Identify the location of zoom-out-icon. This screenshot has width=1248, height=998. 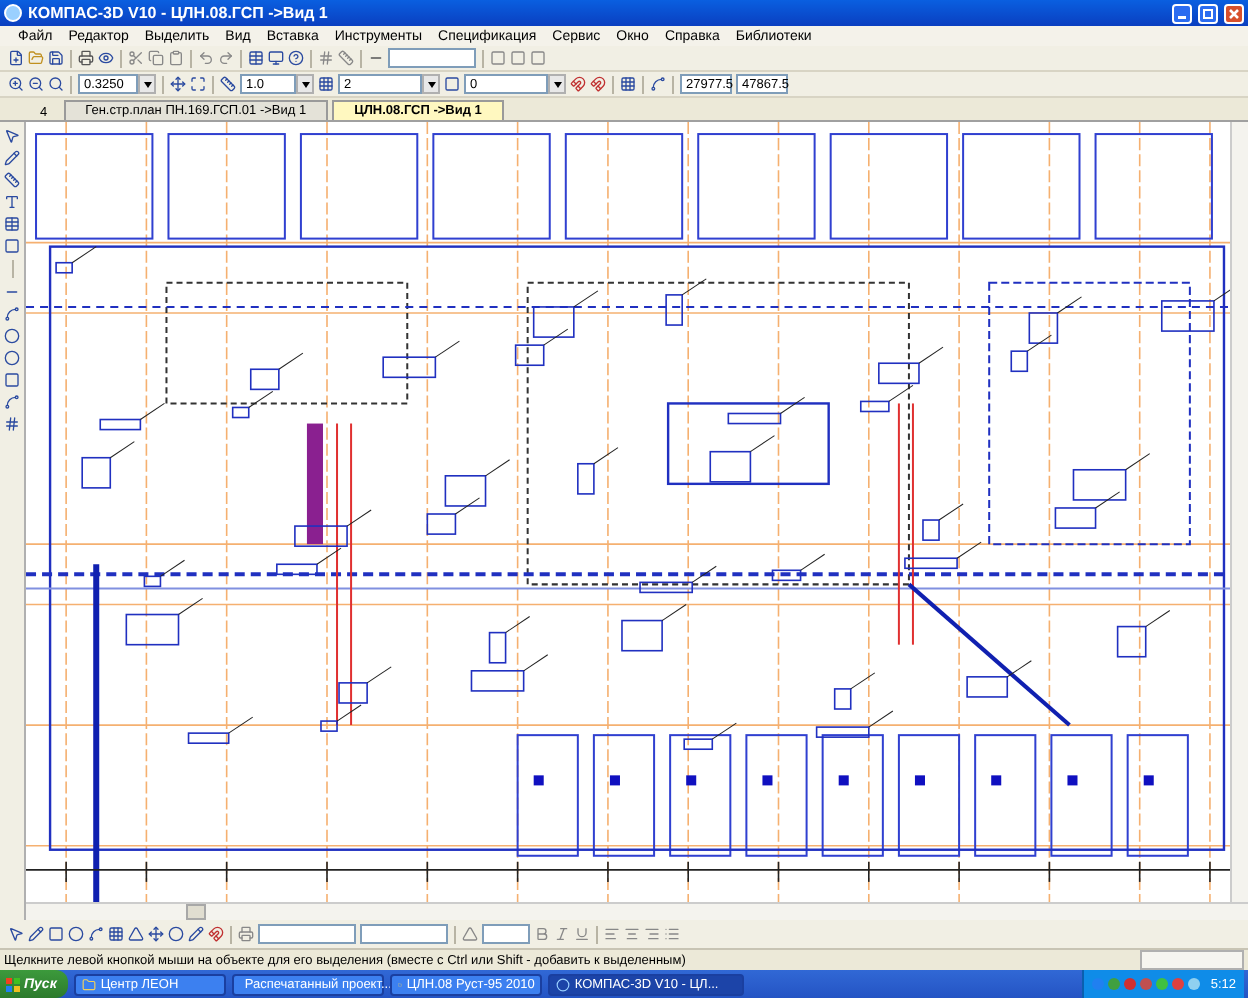
(36, 84).